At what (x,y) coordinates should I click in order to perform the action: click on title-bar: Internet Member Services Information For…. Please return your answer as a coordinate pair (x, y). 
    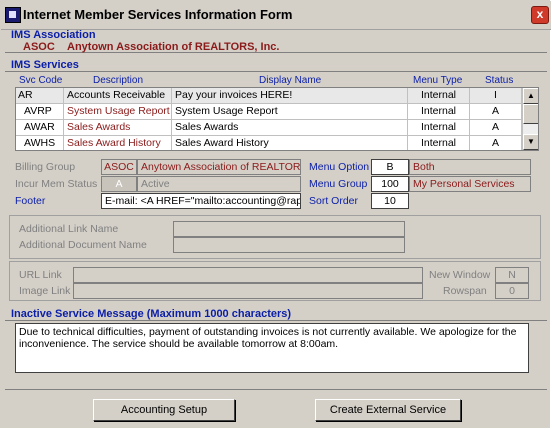
    Looking at the image, I should click on (276, 15).